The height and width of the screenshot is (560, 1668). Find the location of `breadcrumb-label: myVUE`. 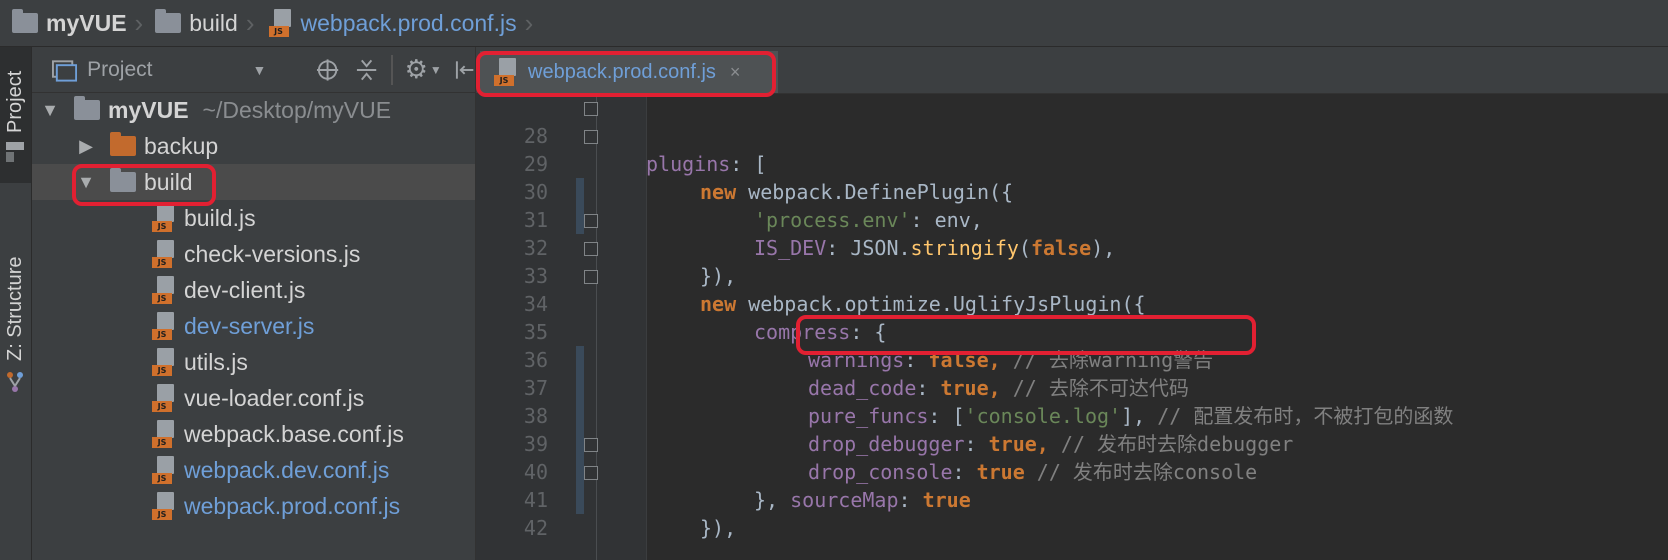

breadcrumb-label: myVUE is located at coordinates (86, 22).